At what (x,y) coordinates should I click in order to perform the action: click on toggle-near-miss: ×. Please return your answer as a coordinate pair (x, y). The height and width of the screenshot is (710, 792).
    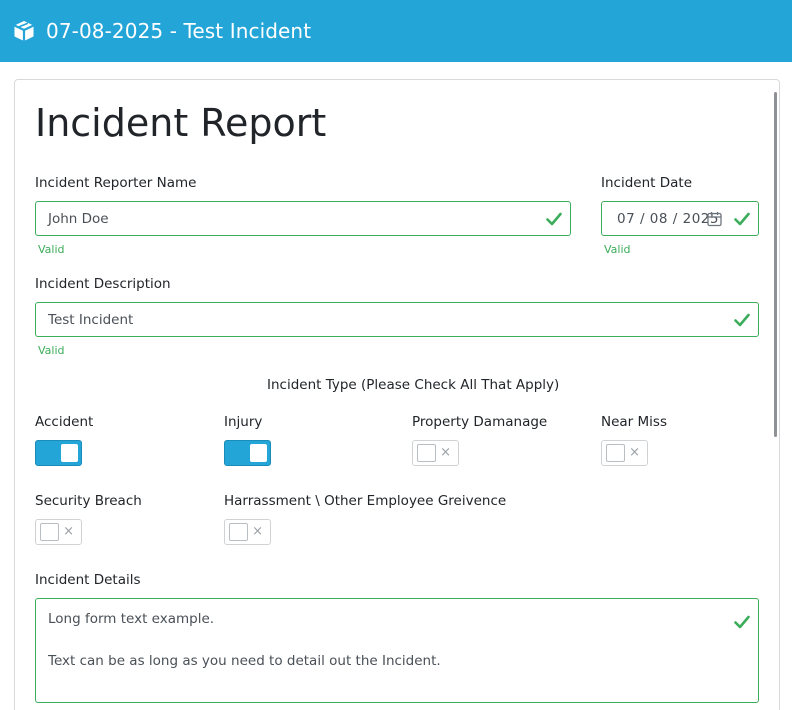
    Looking at the image, I should click on (624, 453).